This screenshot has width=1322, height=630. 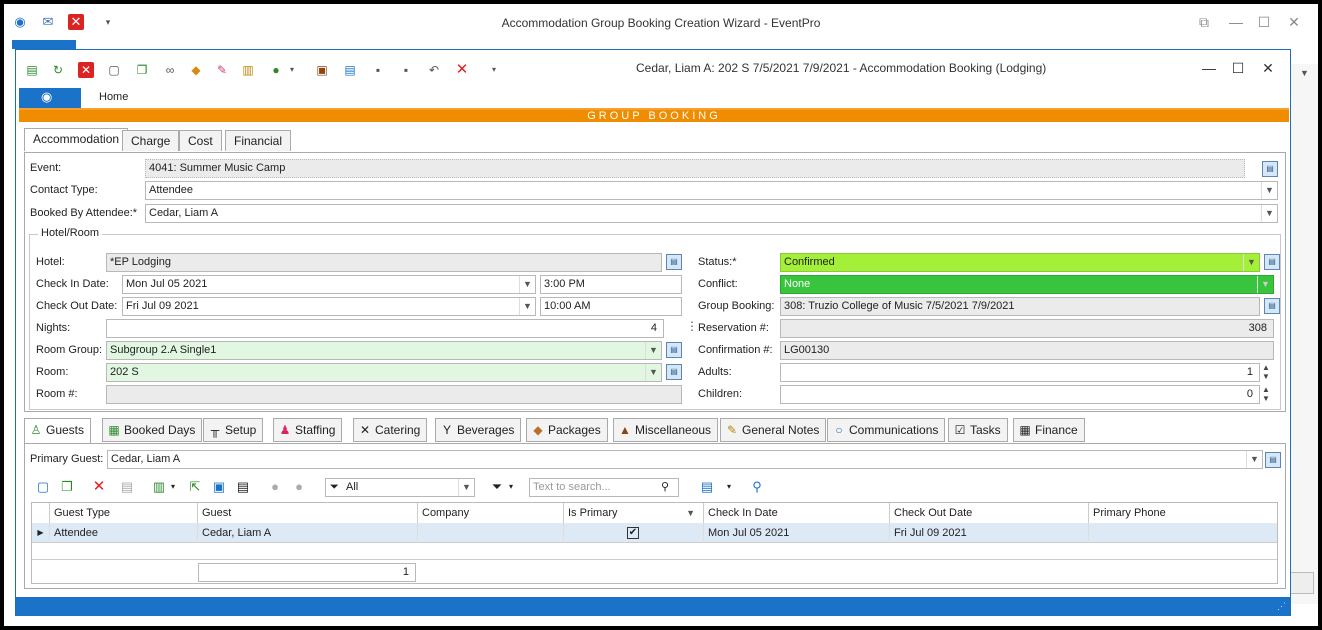 I want to click on close-icon: ✕, so click(x=1294, y=22).